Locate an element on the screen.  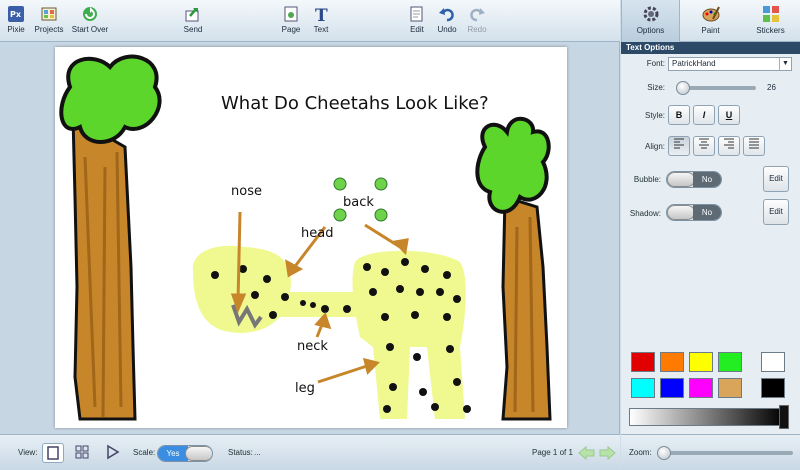
redo-label: Redo is located at coordinates (477, 29).